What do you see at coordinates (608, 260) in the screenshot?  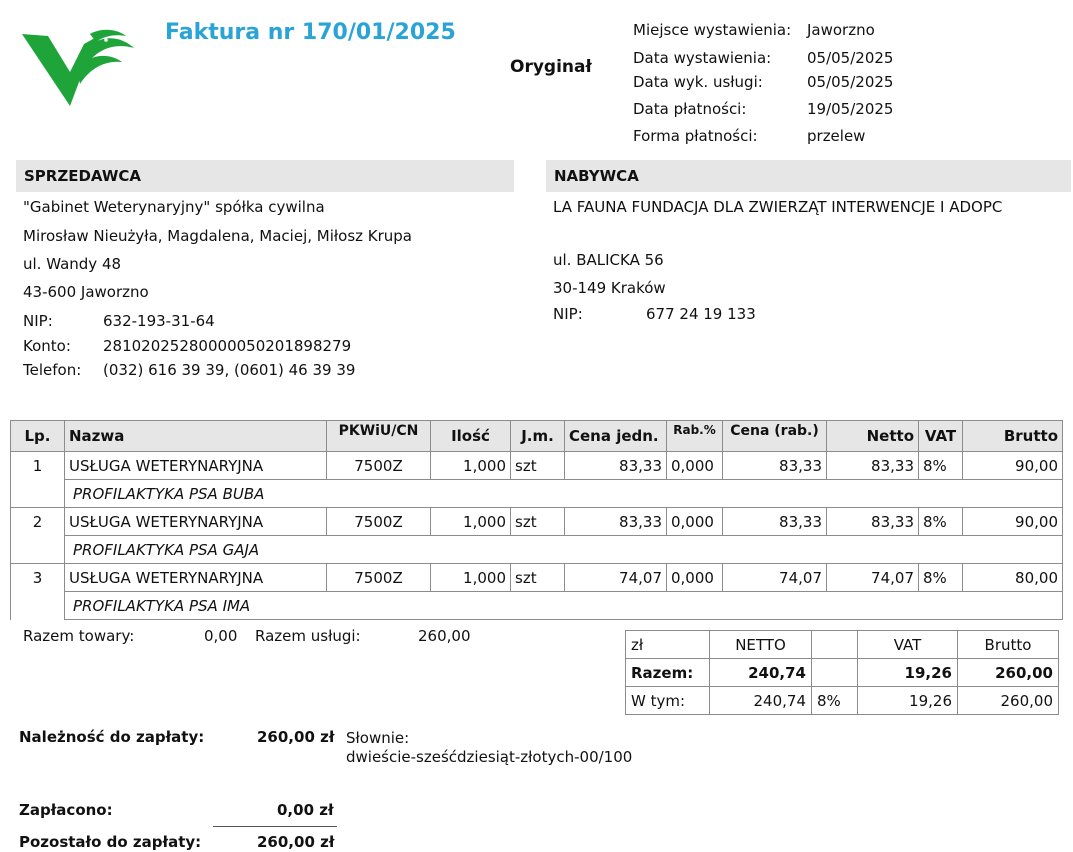 I see `buyer-street: ul. BALICKA 56` at bounding box center [608, 260].